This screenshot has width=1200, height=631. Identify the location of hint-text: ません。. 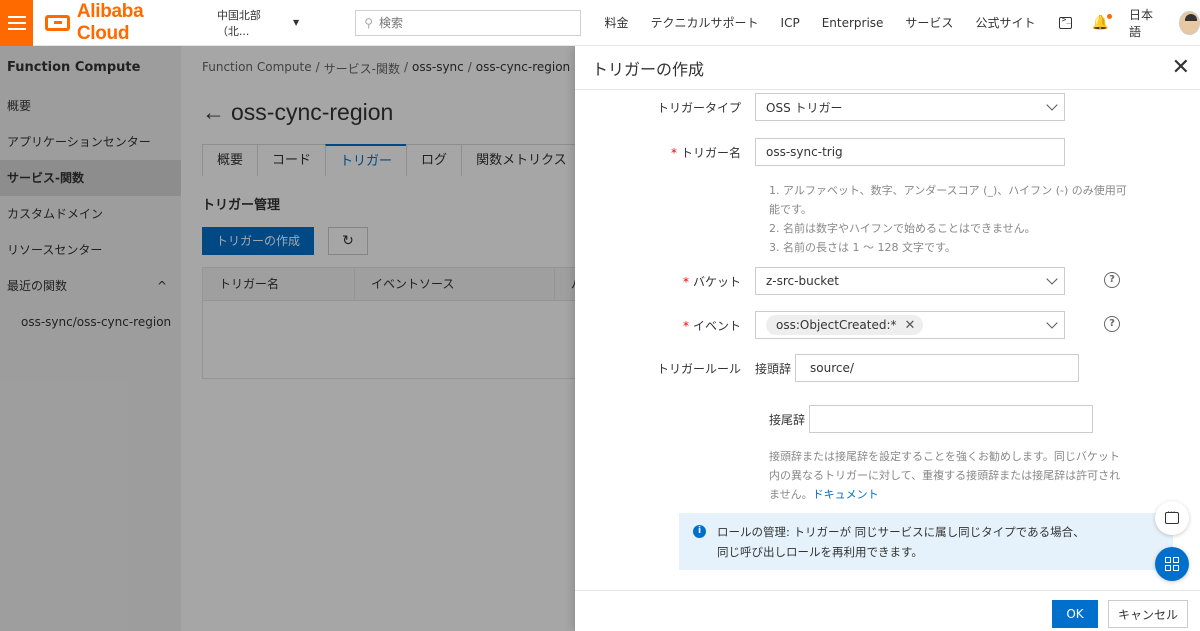
(791, 494).